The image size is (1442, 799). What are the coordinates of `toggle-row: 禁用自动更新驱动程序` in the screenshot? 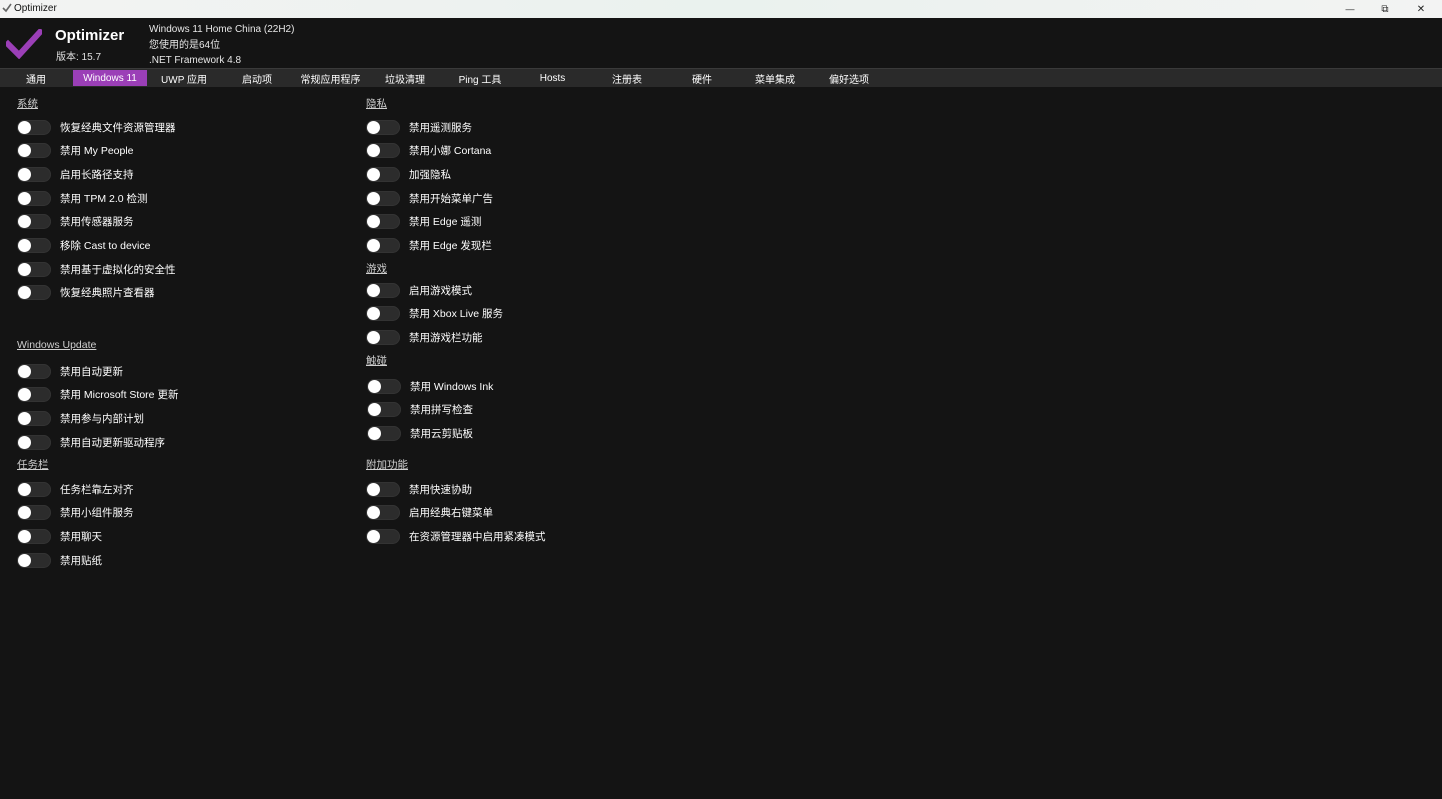 It's located at (91, 442).